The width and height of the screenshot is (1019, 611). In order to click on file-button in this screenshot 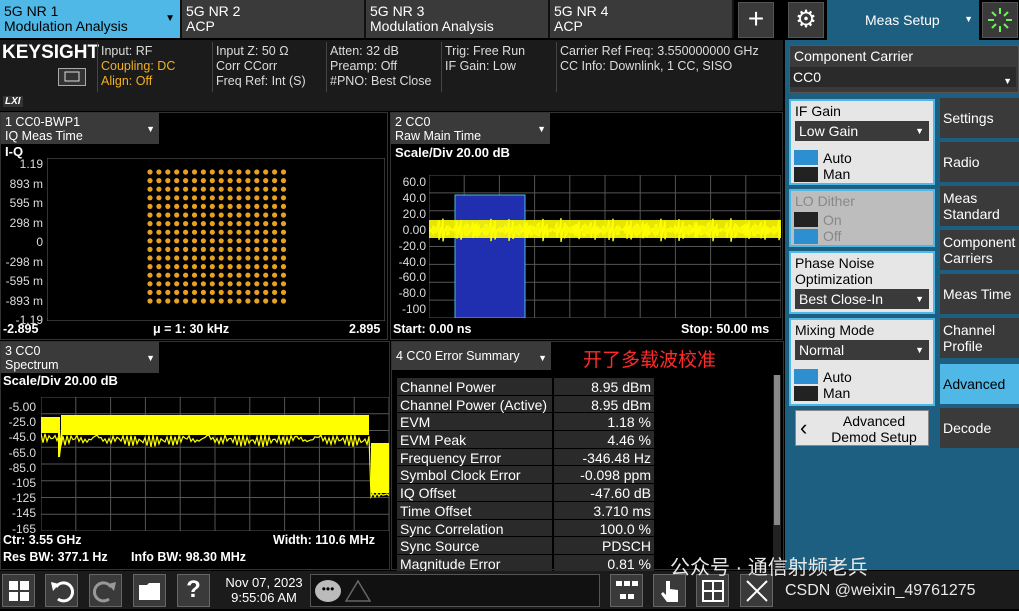, I will do `click(149, 590)`.